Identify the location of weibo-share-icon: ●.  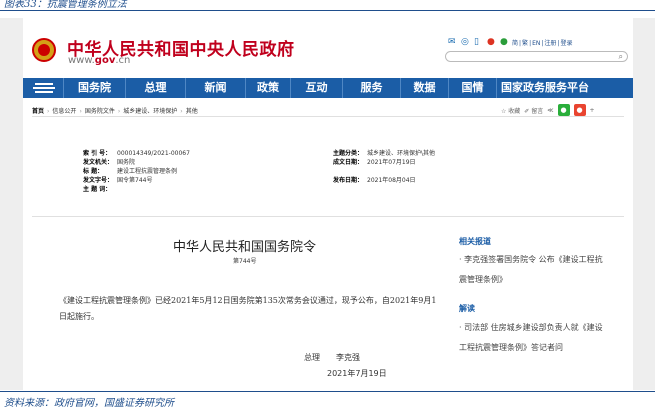
(579, 110).